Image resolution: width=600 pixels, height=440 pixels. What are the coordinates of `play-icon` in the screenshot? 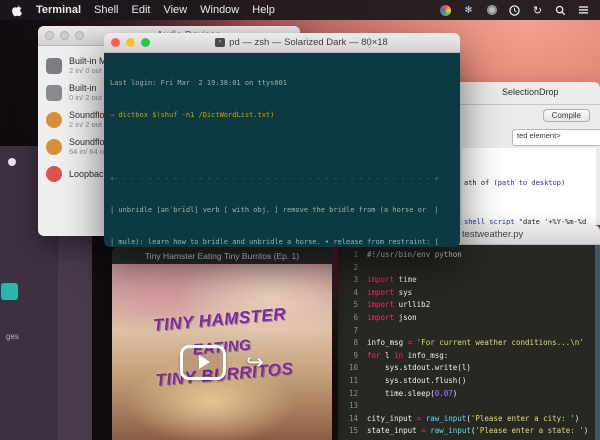 It's located at (205, 362).